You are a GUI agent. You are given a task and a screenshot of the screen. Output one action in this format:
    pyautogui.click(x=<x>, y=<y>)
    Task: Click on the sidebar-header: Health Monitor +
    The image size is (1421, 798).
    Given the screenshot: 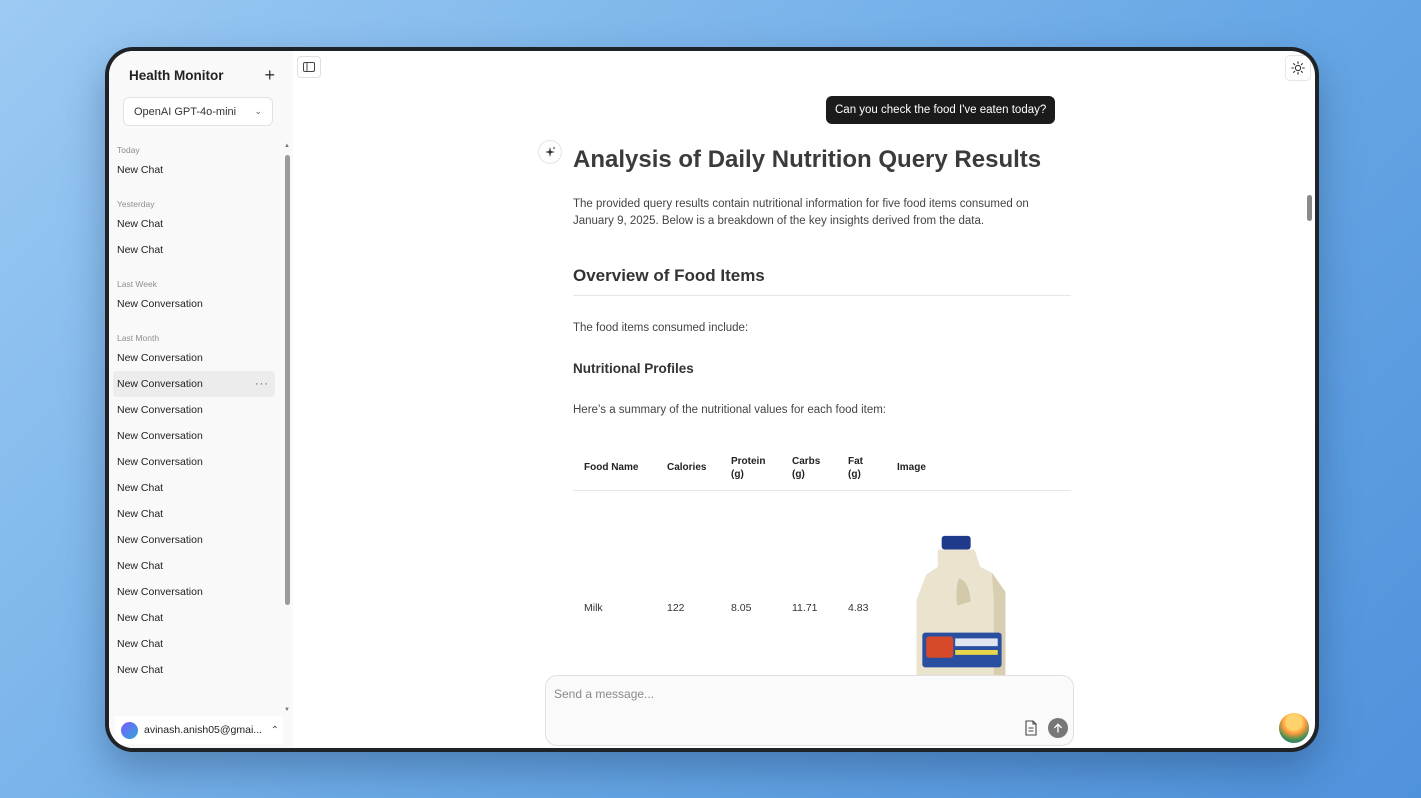 What is the action you would take?
    pyautogui.click(x=202, y=75)
    